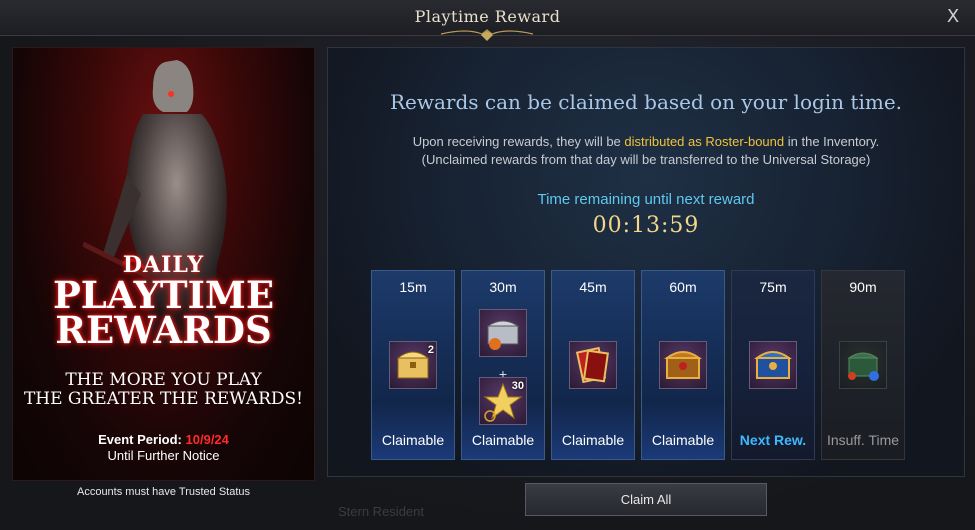 Image resolution: width=975 pixels, height=530 pixels. I want to click on silver-chest-icon, so click(503, 333).